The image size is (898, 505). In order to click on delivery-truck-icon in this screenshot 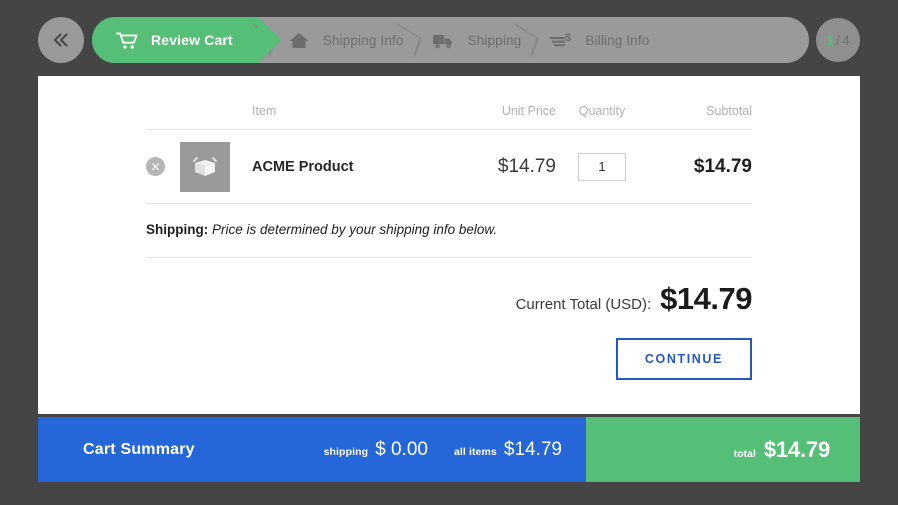, I will do `click(444, 40)`.